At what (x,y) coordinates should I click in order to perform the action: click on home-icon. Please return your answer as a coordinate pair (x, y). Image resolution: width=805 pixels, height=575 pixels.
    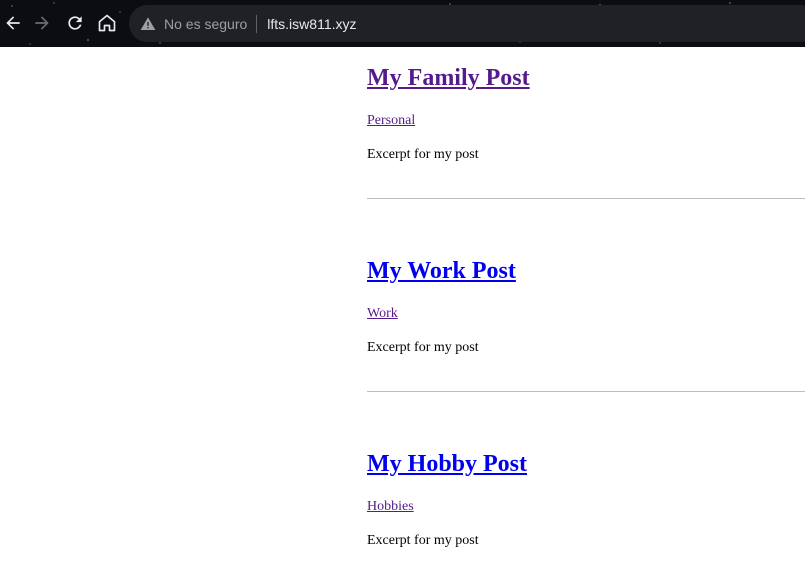
    Looking at the image, I should click on (107, 23).